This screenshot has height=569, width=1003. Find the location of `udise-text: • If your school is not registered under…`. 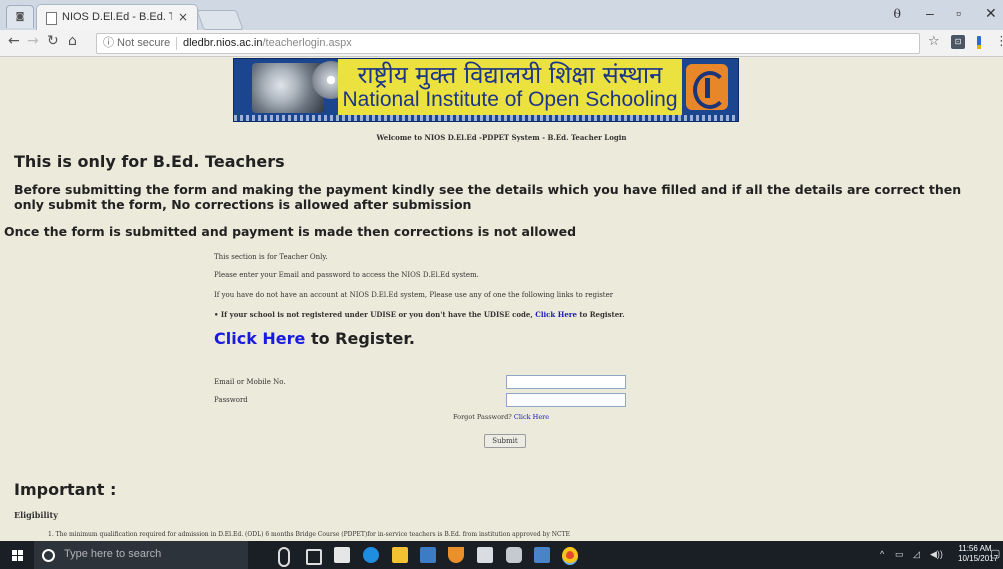

udise-text: • If your school is not registered under… is located at coordinates (373, 314).